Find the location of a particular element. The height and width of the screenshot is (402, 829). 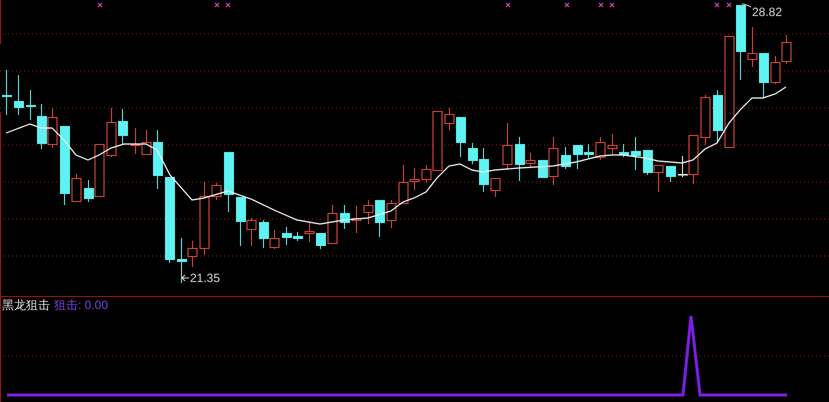

indicator-reading: 狙击: 0.00 is located at coordinates (81, 305).